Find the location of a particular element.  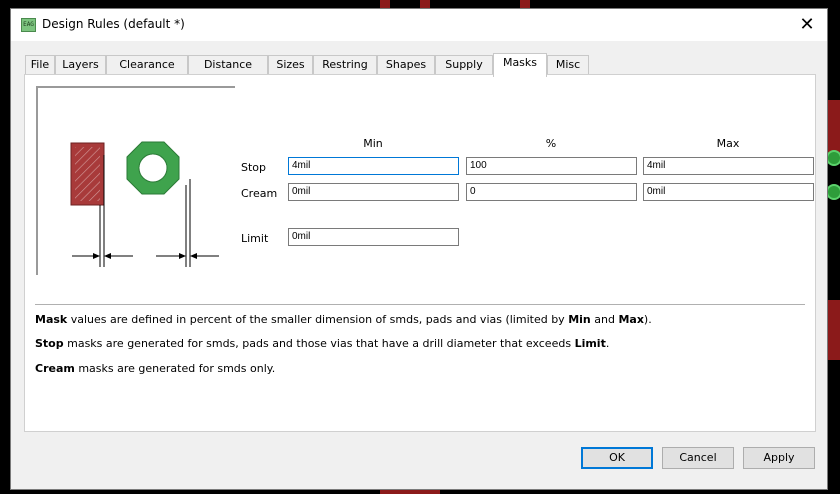

tab-file: File is located at coordinates (40, 65).